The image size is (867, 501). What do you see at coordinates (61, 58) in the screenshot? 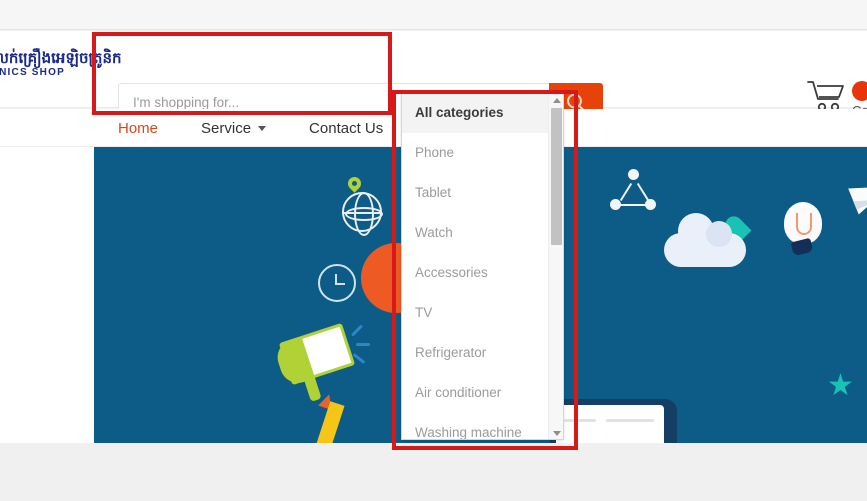
I see `logo-khmer-text: ហាងលក់គ្រឿងអេឡិចត្រូនិក` at bounding box center [61, 58].